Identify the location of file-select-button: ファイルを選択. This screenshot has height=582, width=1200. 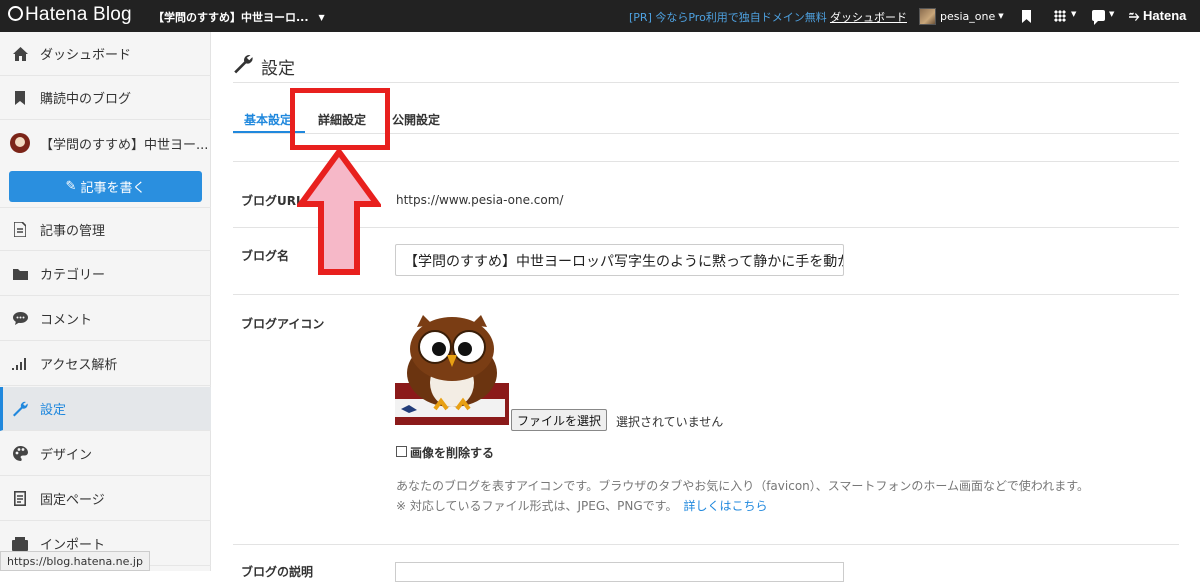
(559, 420).